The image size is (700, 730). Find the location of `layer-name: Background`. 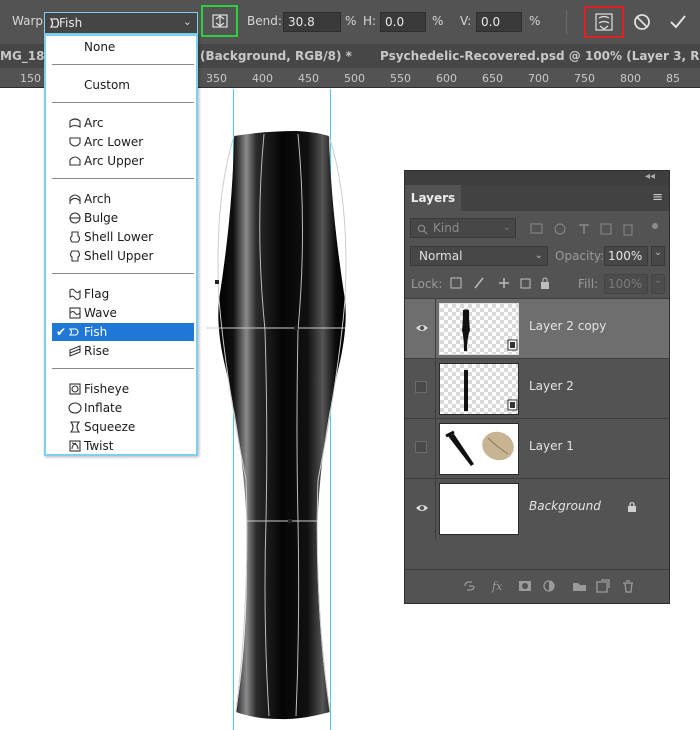

layer-name: Background is located at coordinates (565, 506).